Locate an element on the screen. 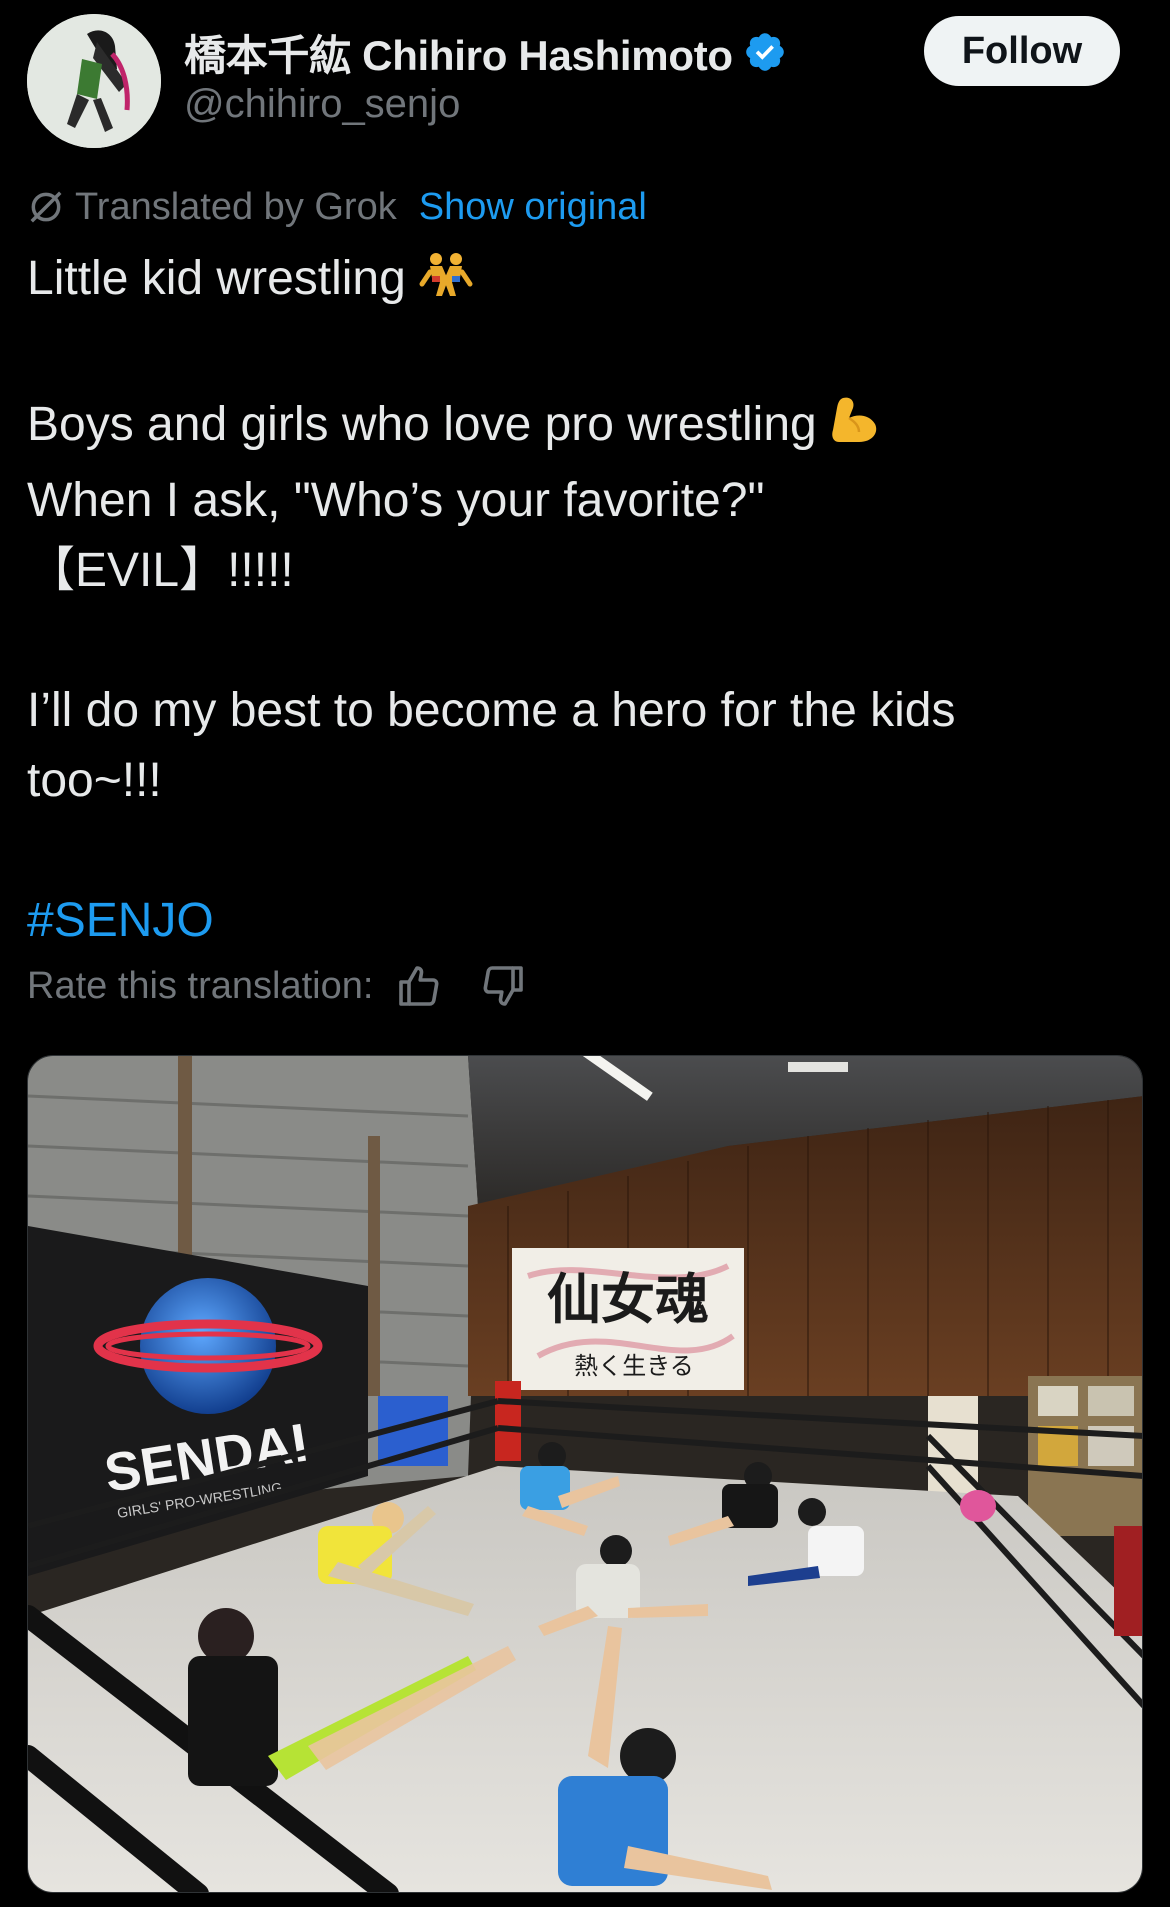  tweet-line: Boys and girls who love pro wrestling is located at coordinates (582, 428).